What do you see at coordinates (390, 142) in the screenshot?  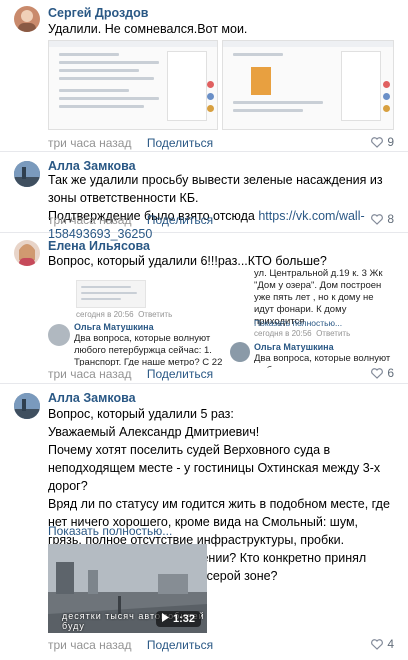 I see `like-count: 9` at bounding box center [390, 142].